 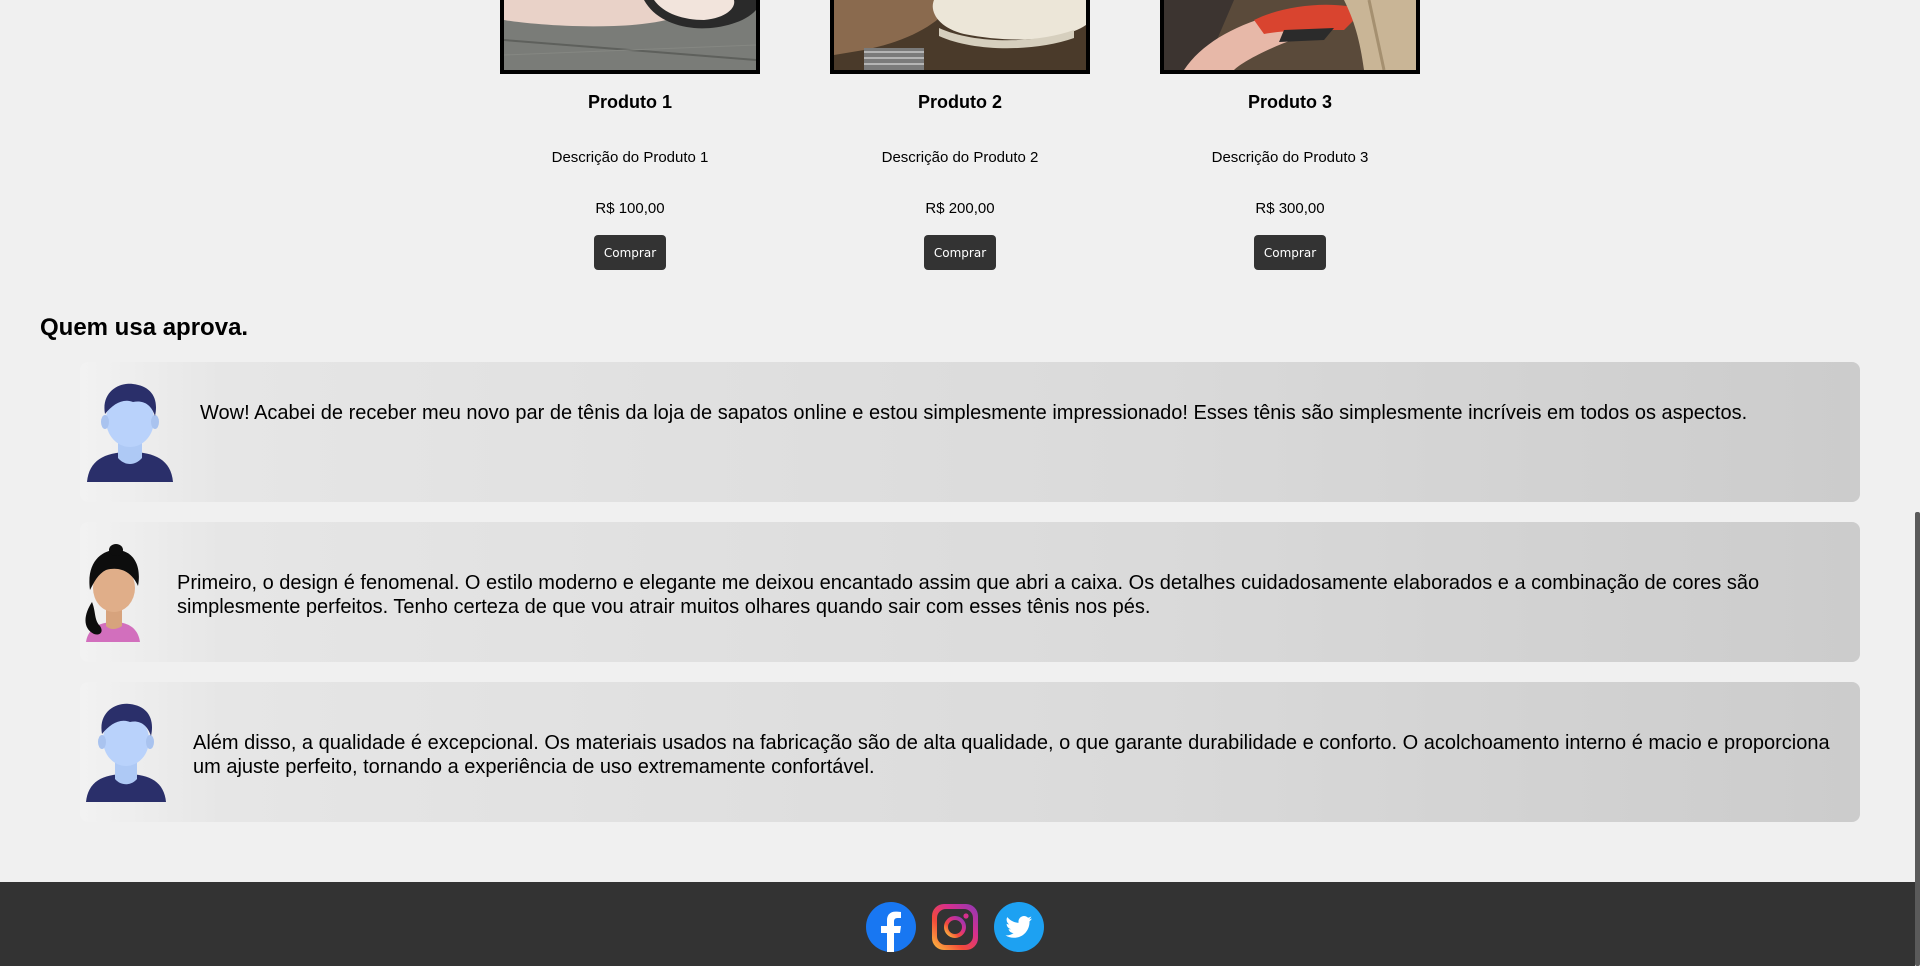 I want to click on product-title: Produto 1, so click(x=630, y=102).